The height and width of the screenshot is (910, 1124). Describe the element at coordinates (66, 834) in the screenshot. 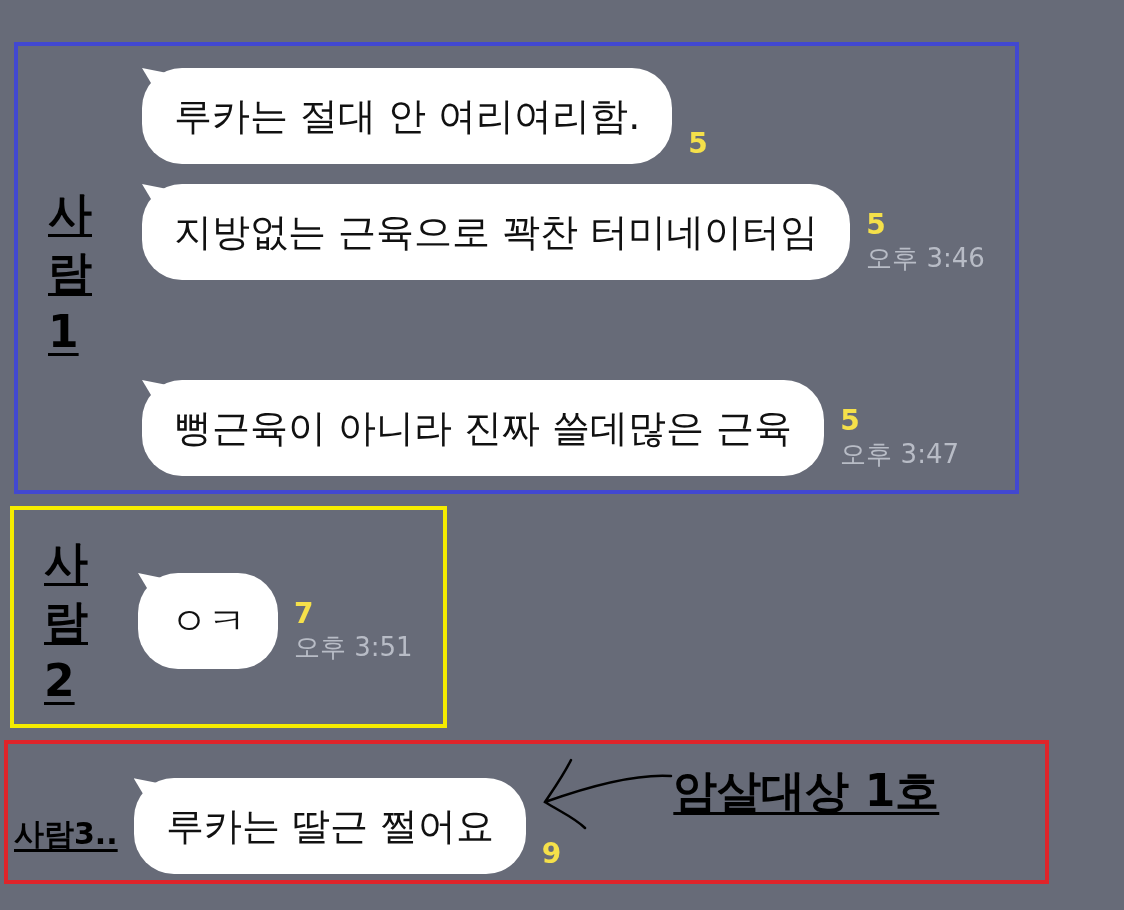

I see `annotation-label: 사람3..` at that location.